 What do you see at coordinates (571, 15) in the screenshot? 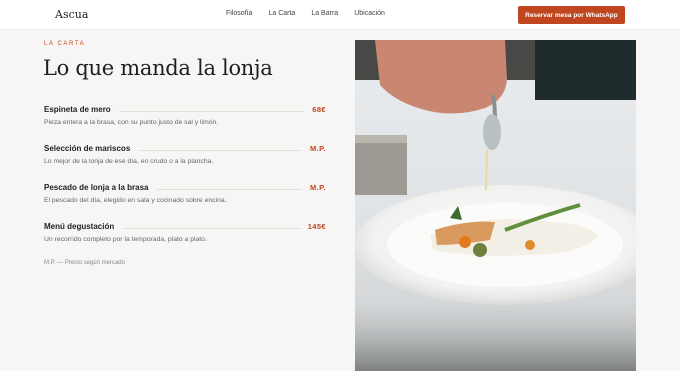
I see `reserve-whatsapp-button: Reservar mesa por WhatsApp` at bounding box center [571, 15].